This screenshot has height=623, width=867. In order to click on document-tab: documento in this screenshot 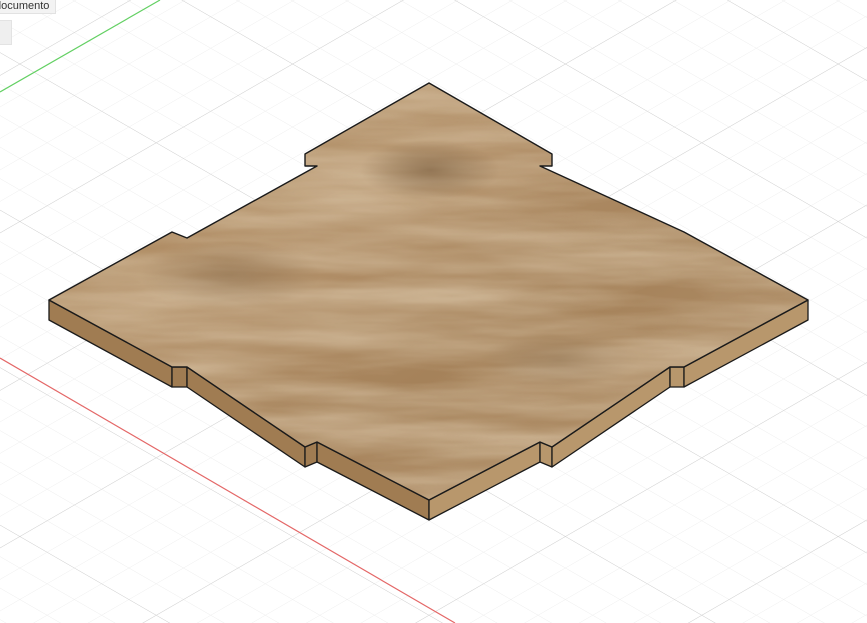, I will do `click(28, 7)`.